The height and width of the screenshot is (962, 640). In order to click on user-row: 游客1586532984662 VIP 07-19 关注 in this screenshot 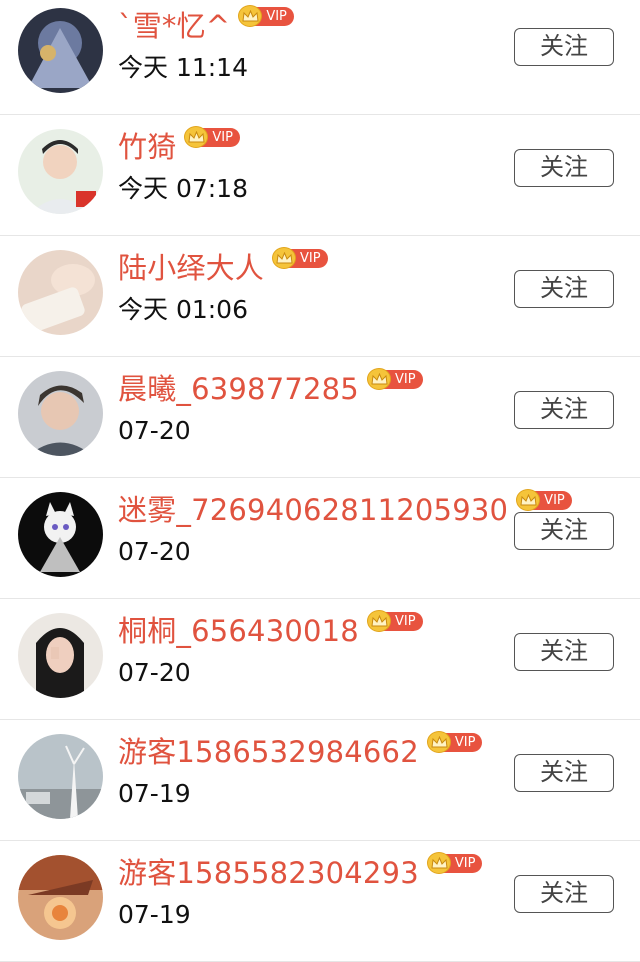, I will do `click(320, 780)`.